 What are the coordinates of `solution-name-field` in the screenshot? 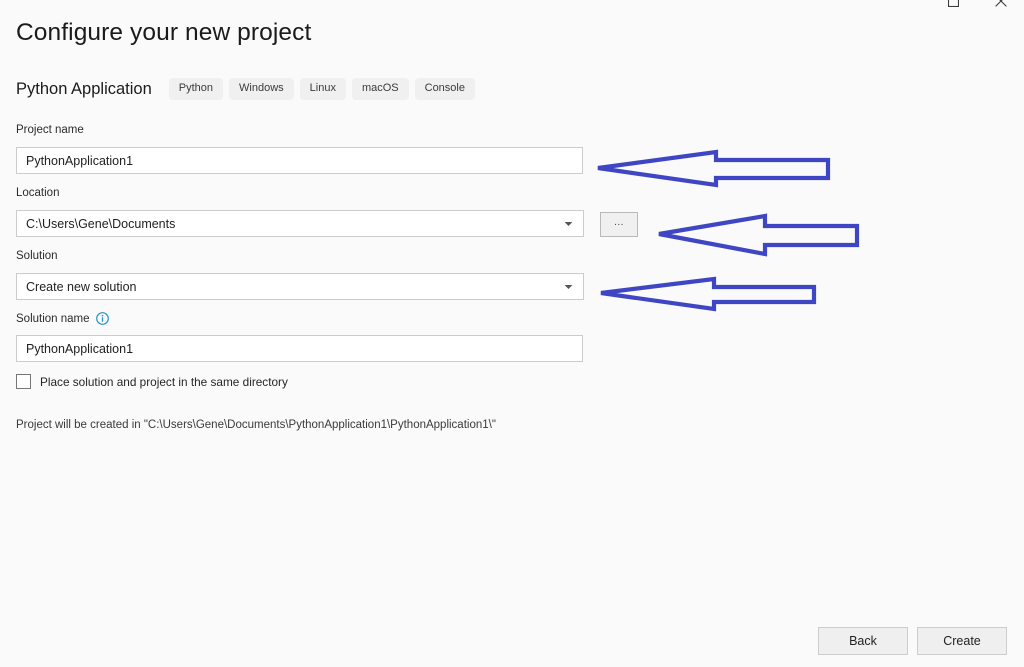 It's located at (299, 348).